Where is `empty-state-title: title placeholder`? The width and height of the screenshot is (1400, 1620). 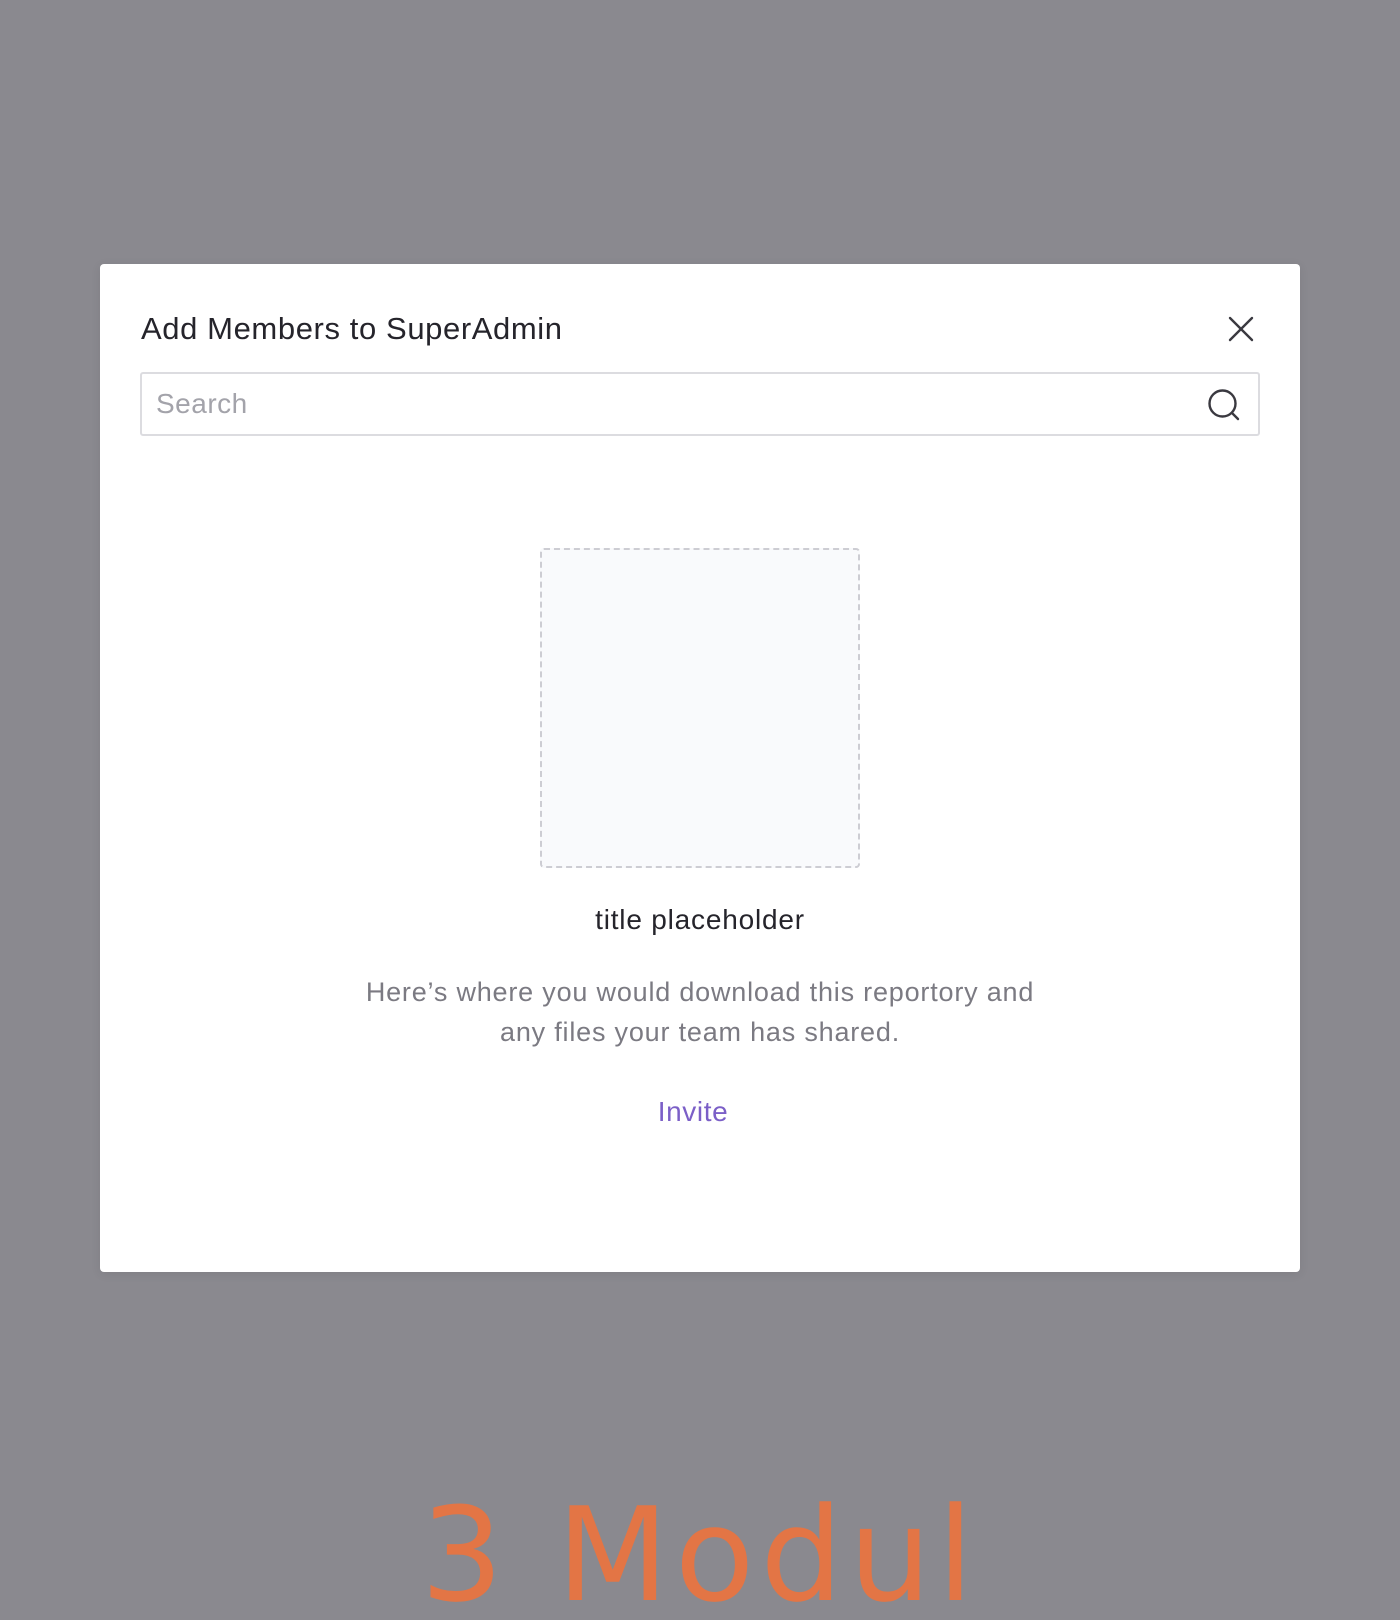 empty-state-title: title placeholder is located at coordinates (700, 919).